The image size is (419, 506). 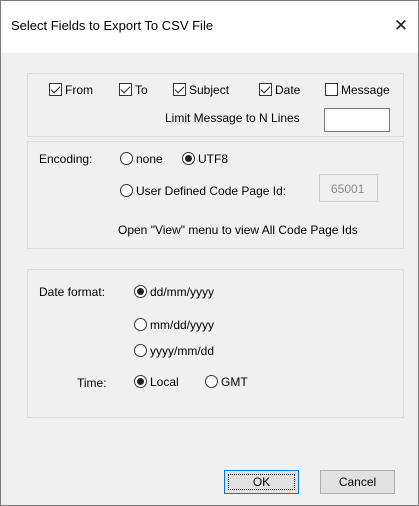 I want to click on from-check-box, so click(x=55, y=90).